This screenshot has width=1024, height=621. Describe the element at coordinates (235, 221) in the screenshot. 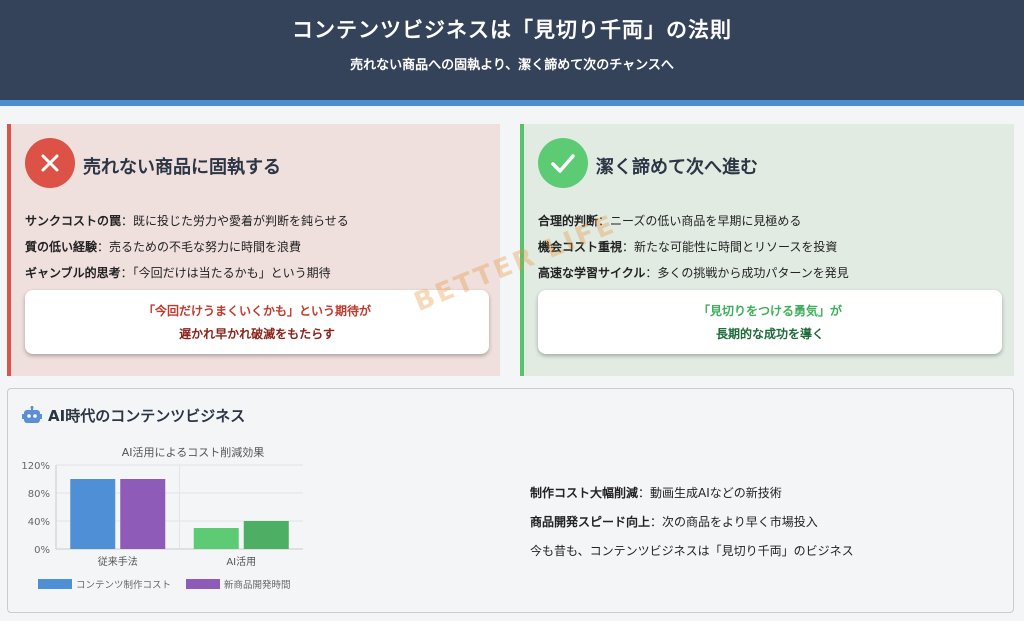

I see `bullet-text: ：既に投じた労力や愛着が判断を鈍らせる` at that location.